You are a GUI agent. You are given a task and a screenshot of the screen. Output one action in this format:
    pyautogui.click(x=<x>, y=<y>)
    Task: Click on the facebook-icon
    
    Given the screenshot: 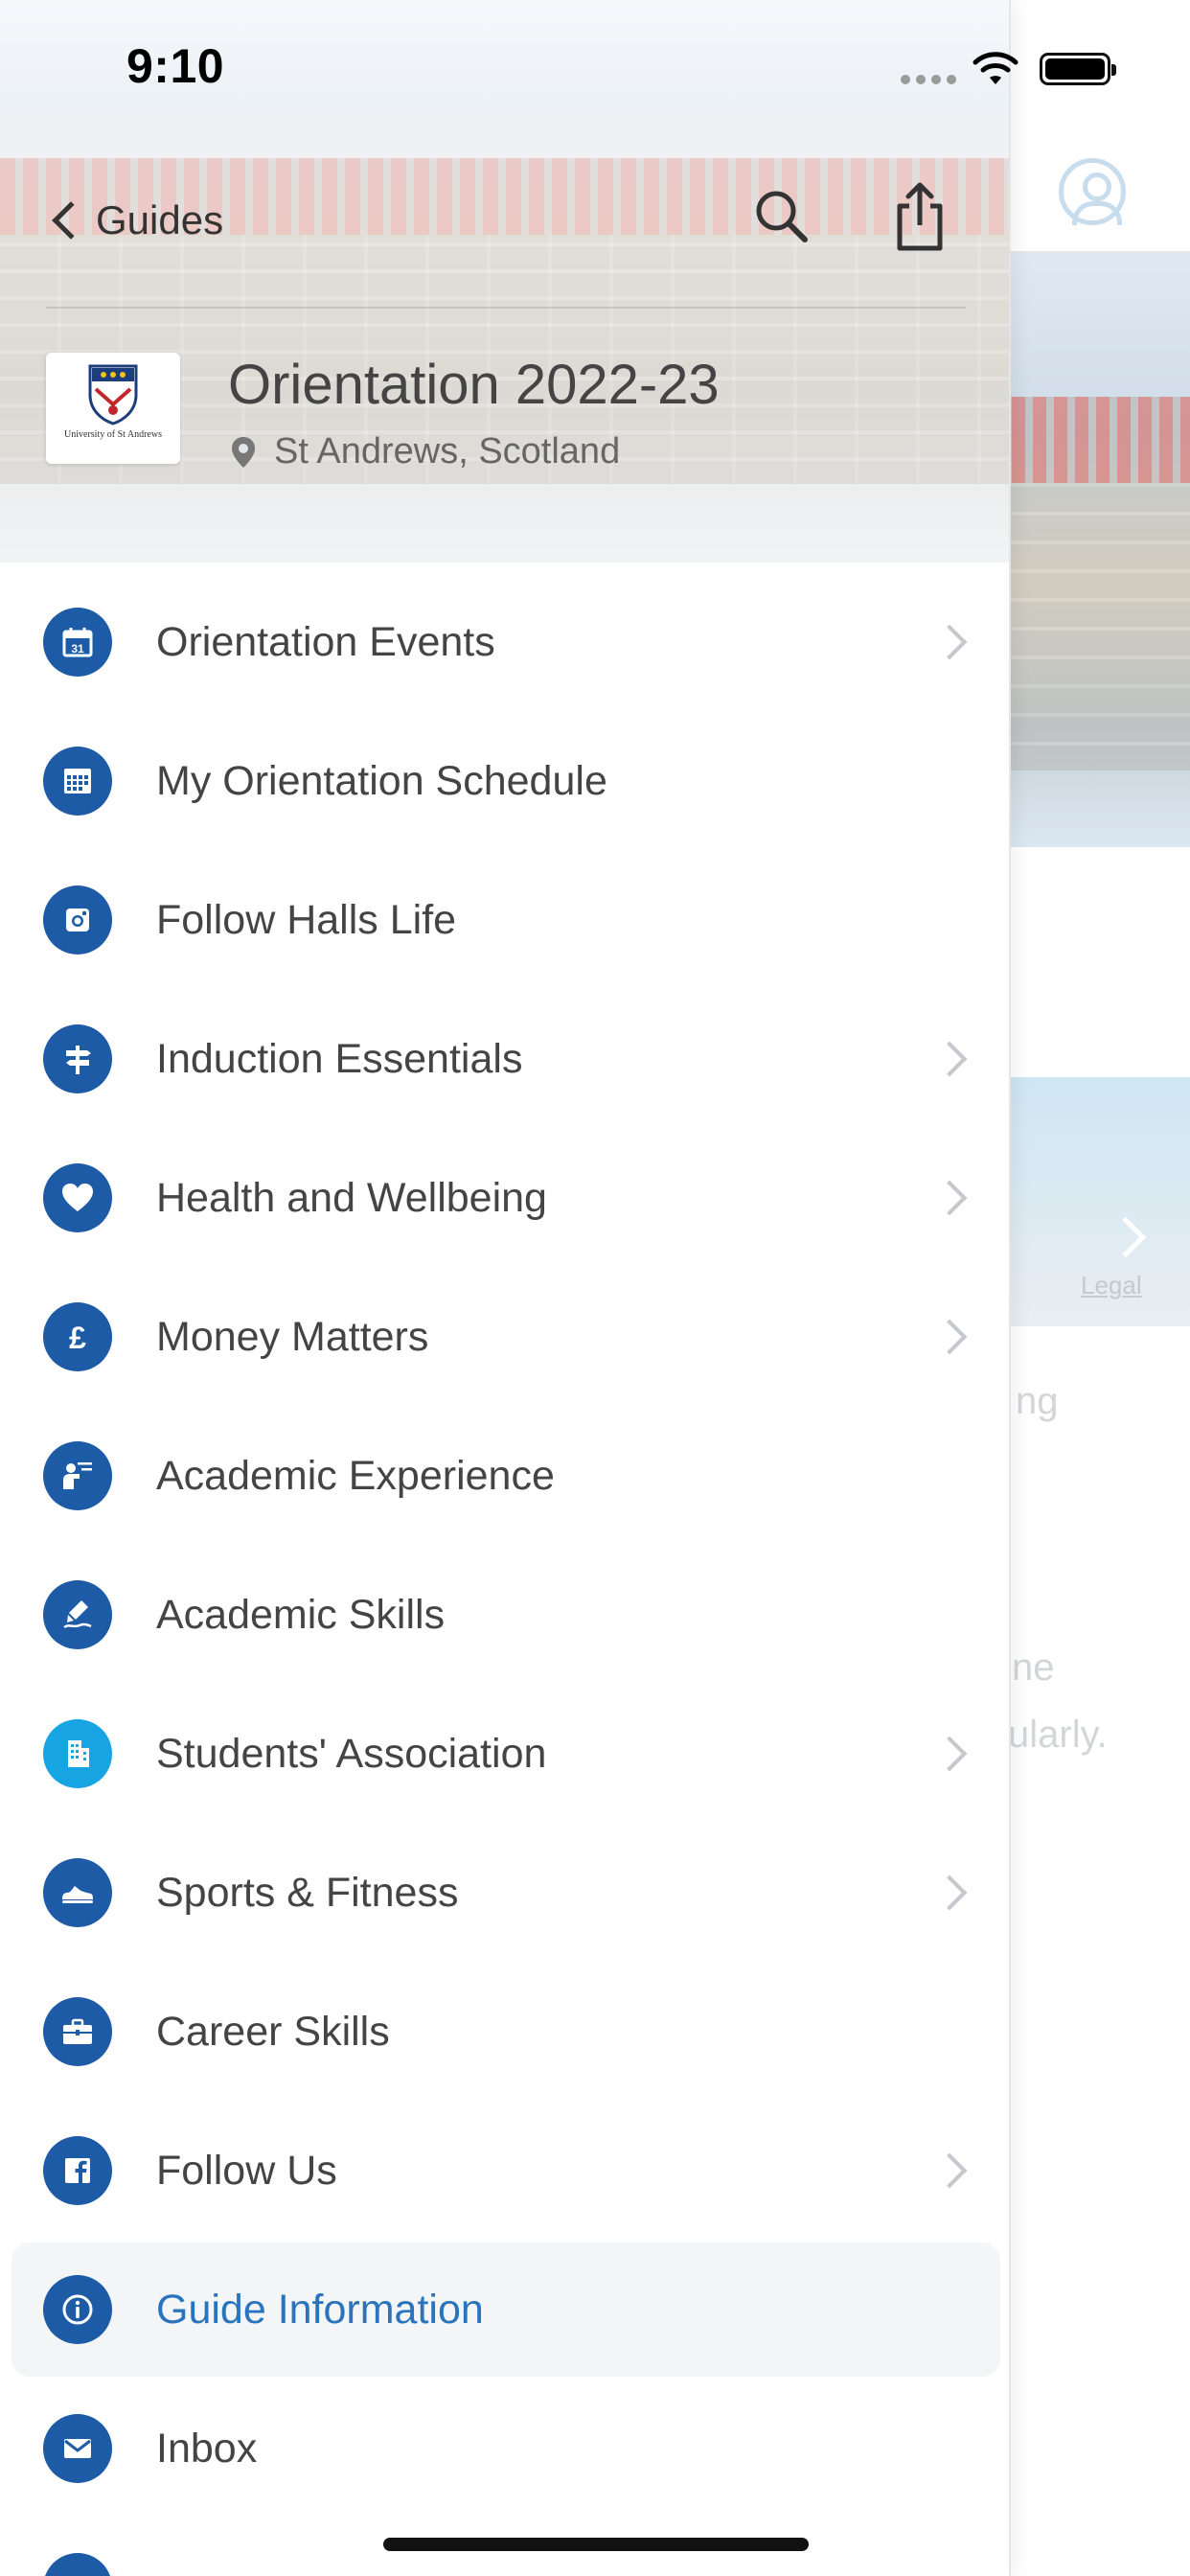 What is the action you would take?
    pyautogui.click(x=78, y=2170)
    